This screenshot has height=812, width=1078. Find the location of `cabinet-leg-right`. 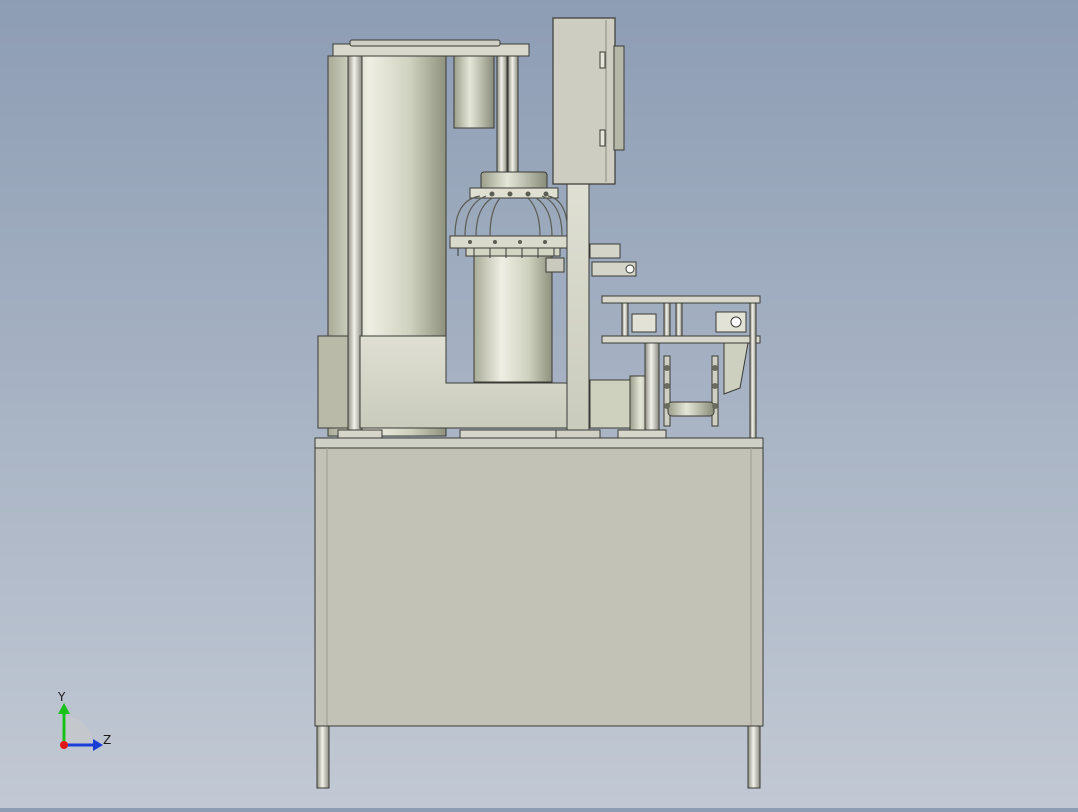

cabinet-leg-right is located at coordinates (754, 757).